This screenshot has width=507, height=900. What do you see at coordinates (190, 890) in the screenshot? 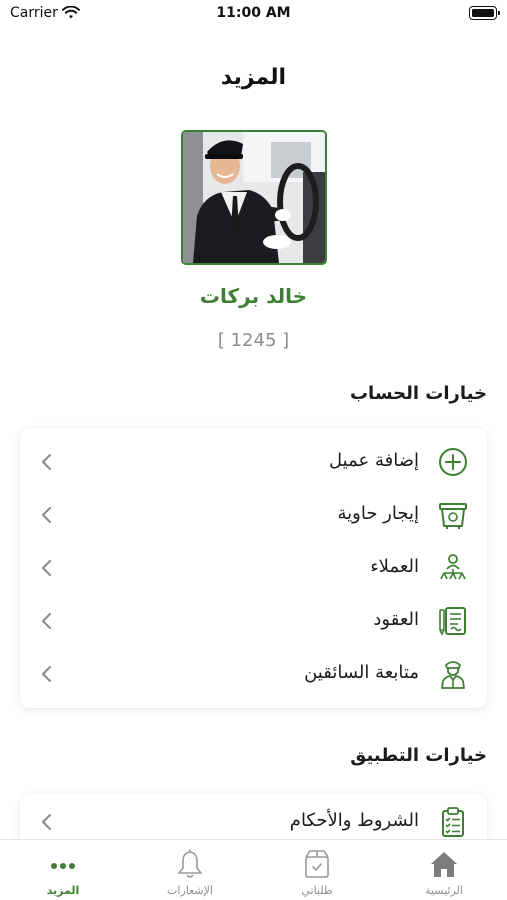
I see `tab-label: الإشعارات` at bounding box center [190, 890].